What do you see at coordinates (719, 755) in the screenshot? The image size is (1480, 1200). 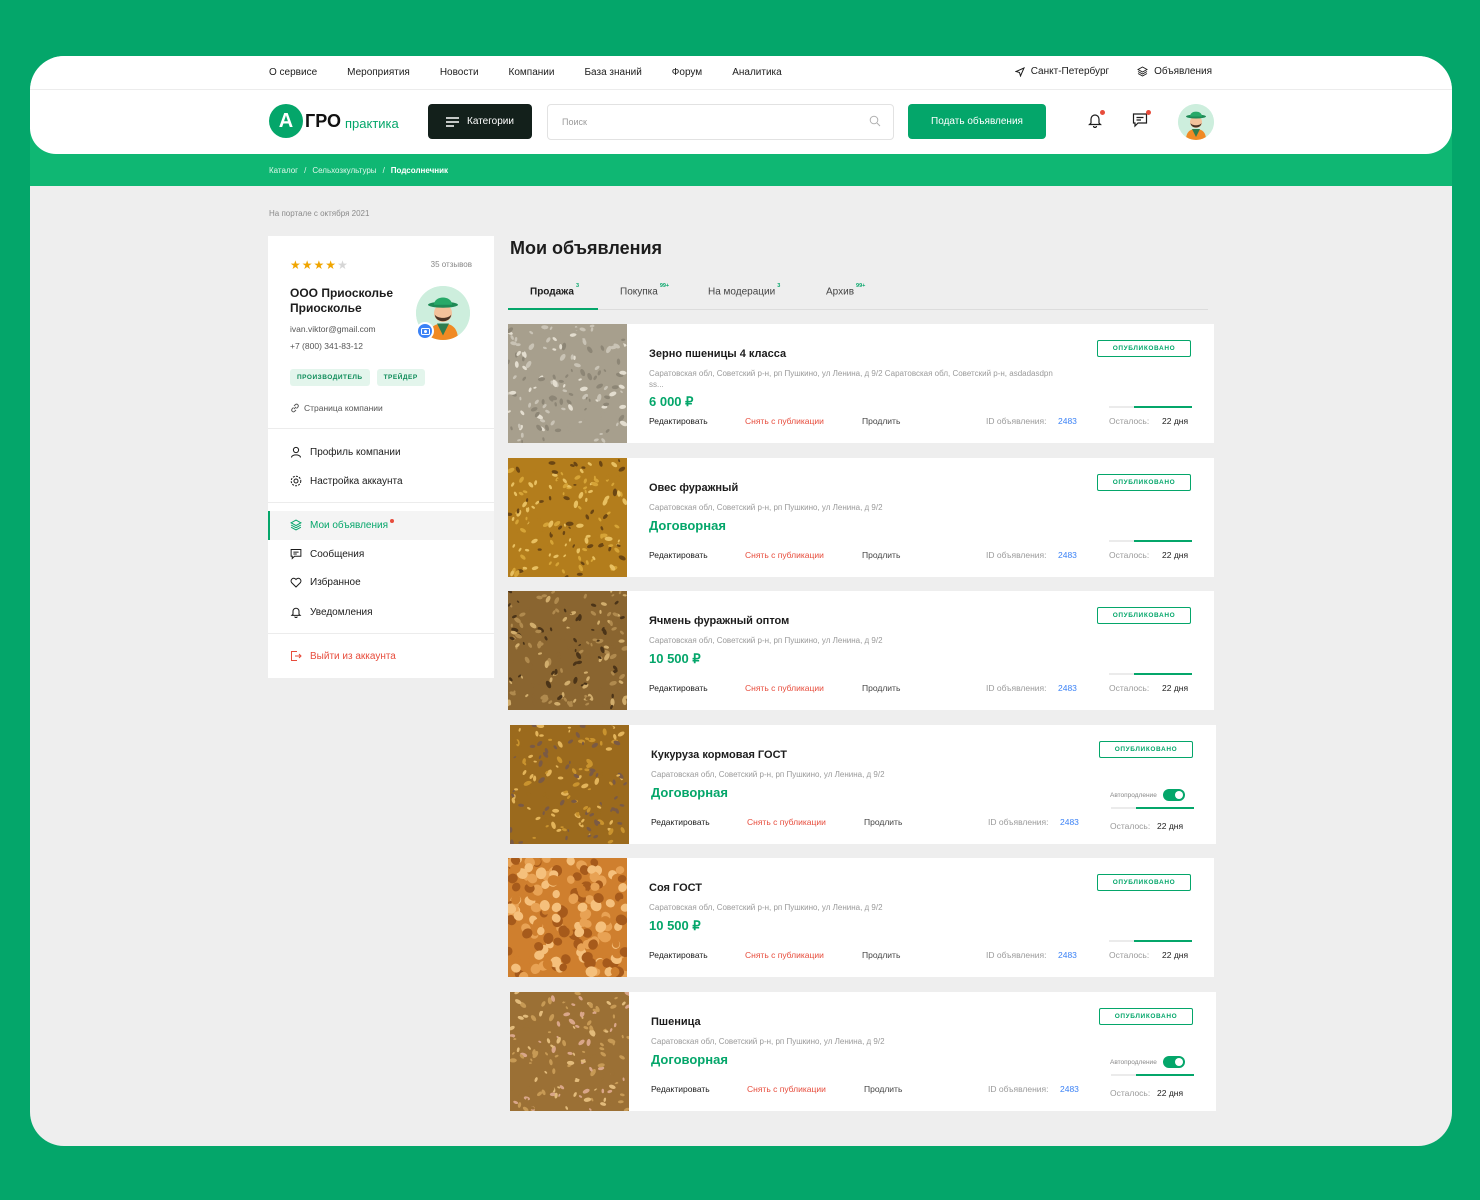 I see `listing-title: Кукуруза кормовая ГОСТ` at bounding box center [719, 755].